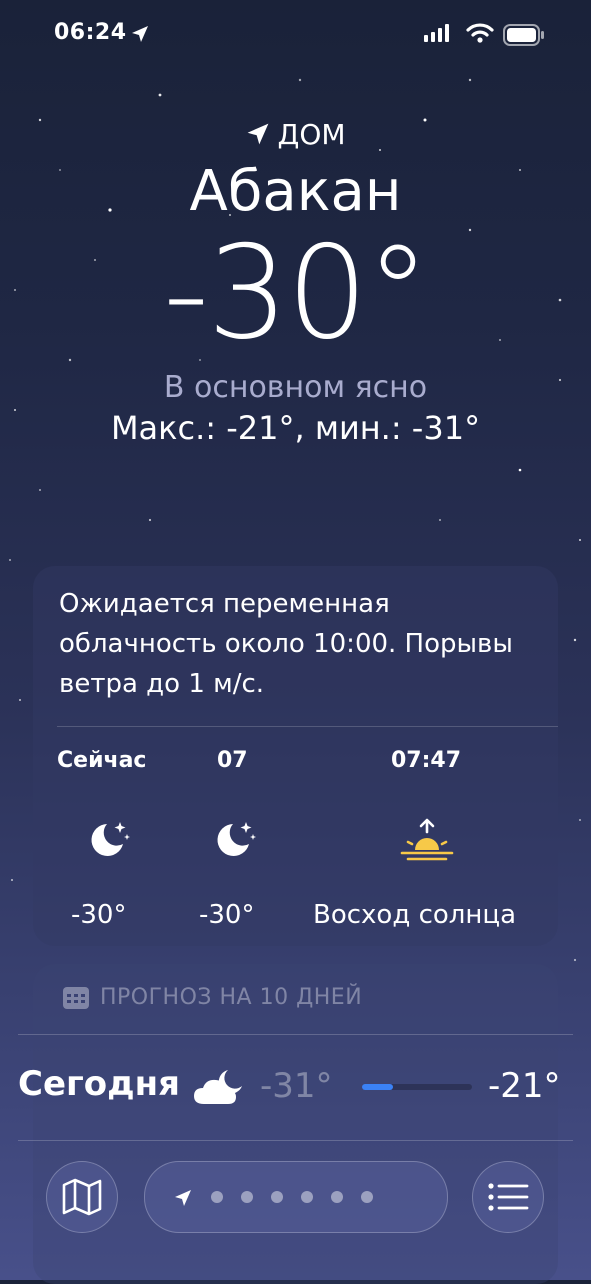  I want to click on page-indicator, so click(296, 1197).